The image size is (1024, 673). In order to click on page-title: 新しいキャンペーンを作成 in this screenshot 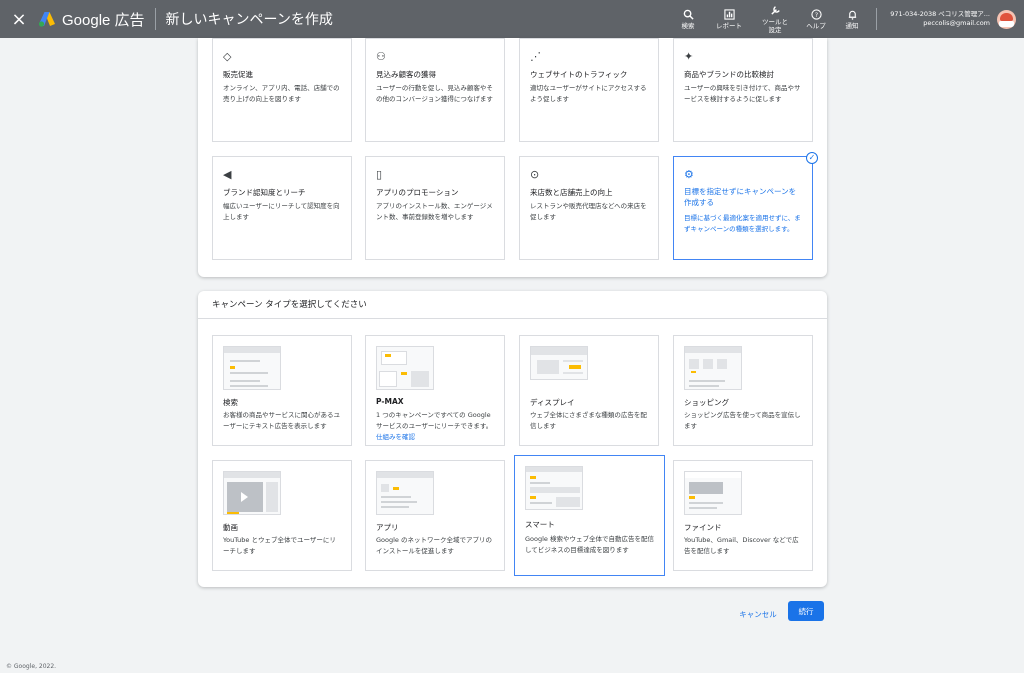, I will do `click(249, 20)`.